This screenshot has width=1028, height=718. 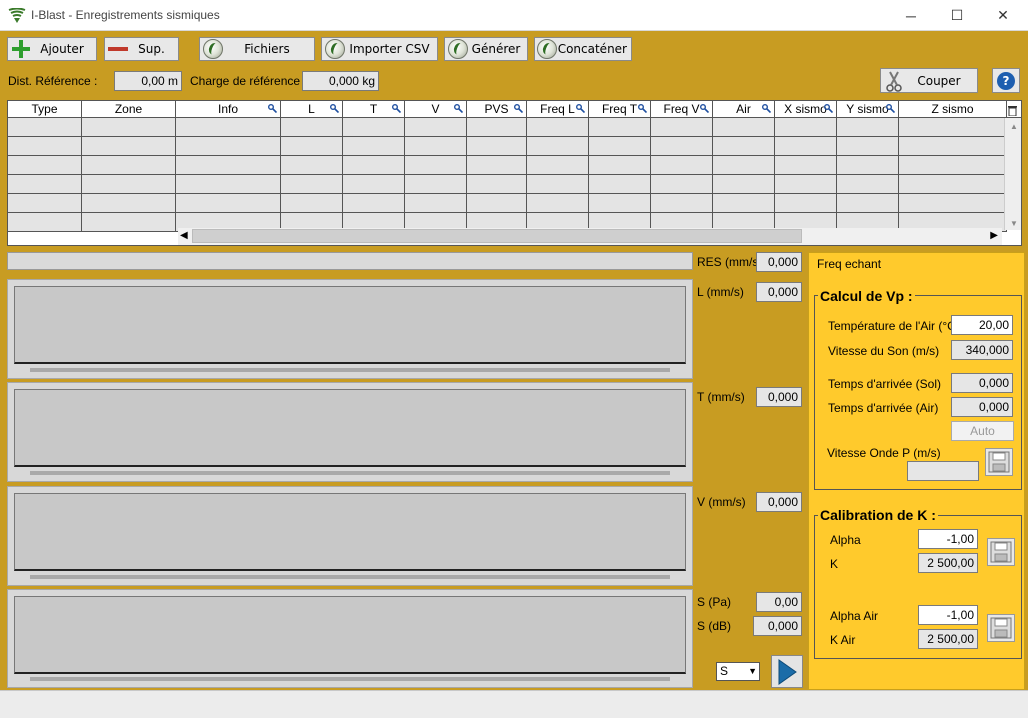 What do you see at coordinates (141, 49) in the screenshot?
I see `delete-button: Sup.` at bounding box center [141, 49].